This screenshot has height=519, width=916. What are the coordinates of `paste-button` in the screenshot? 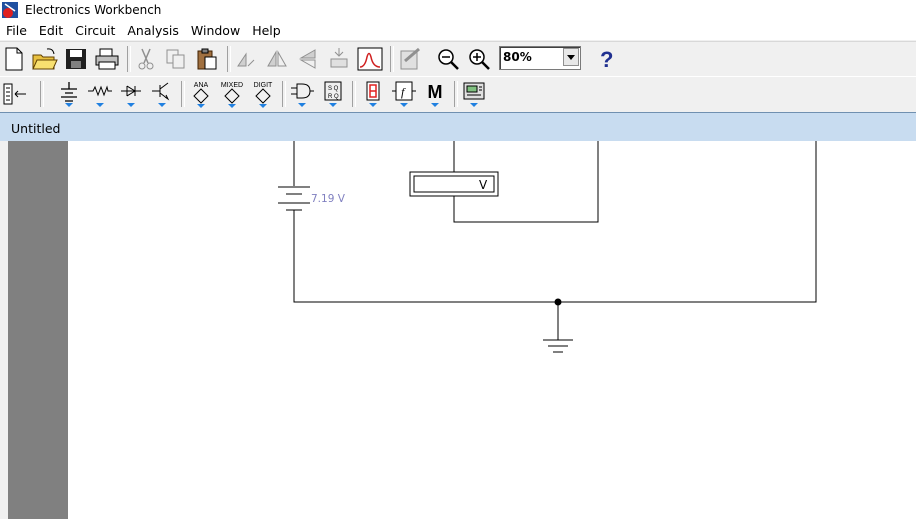 It's located at (207, 59).